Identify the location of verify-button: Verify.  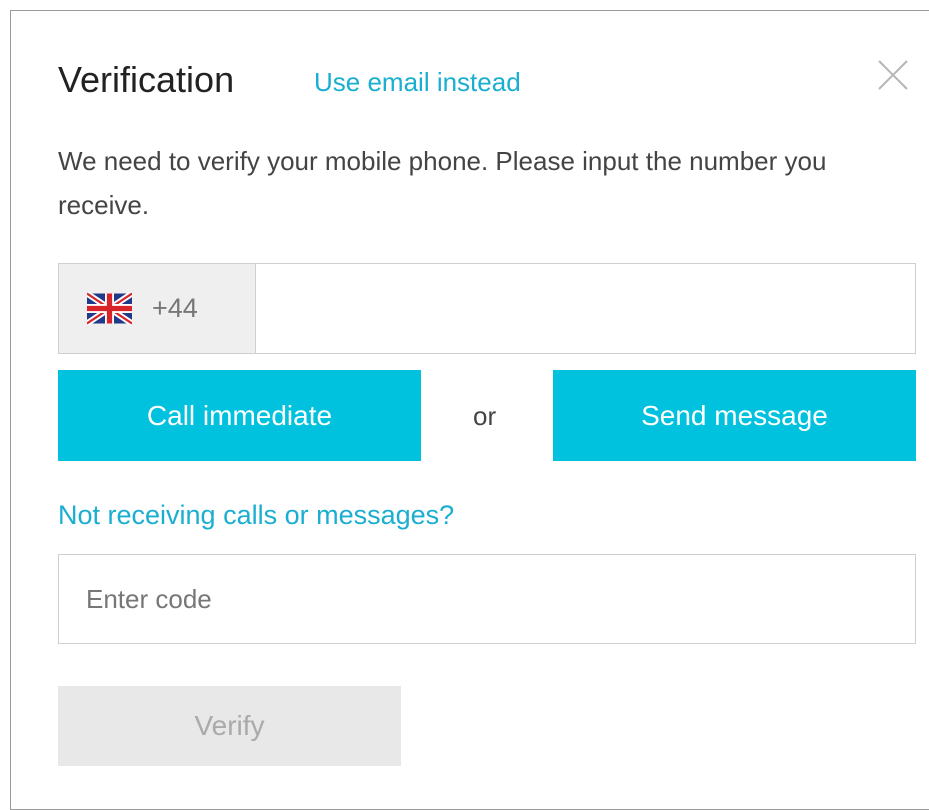
(229, 726).